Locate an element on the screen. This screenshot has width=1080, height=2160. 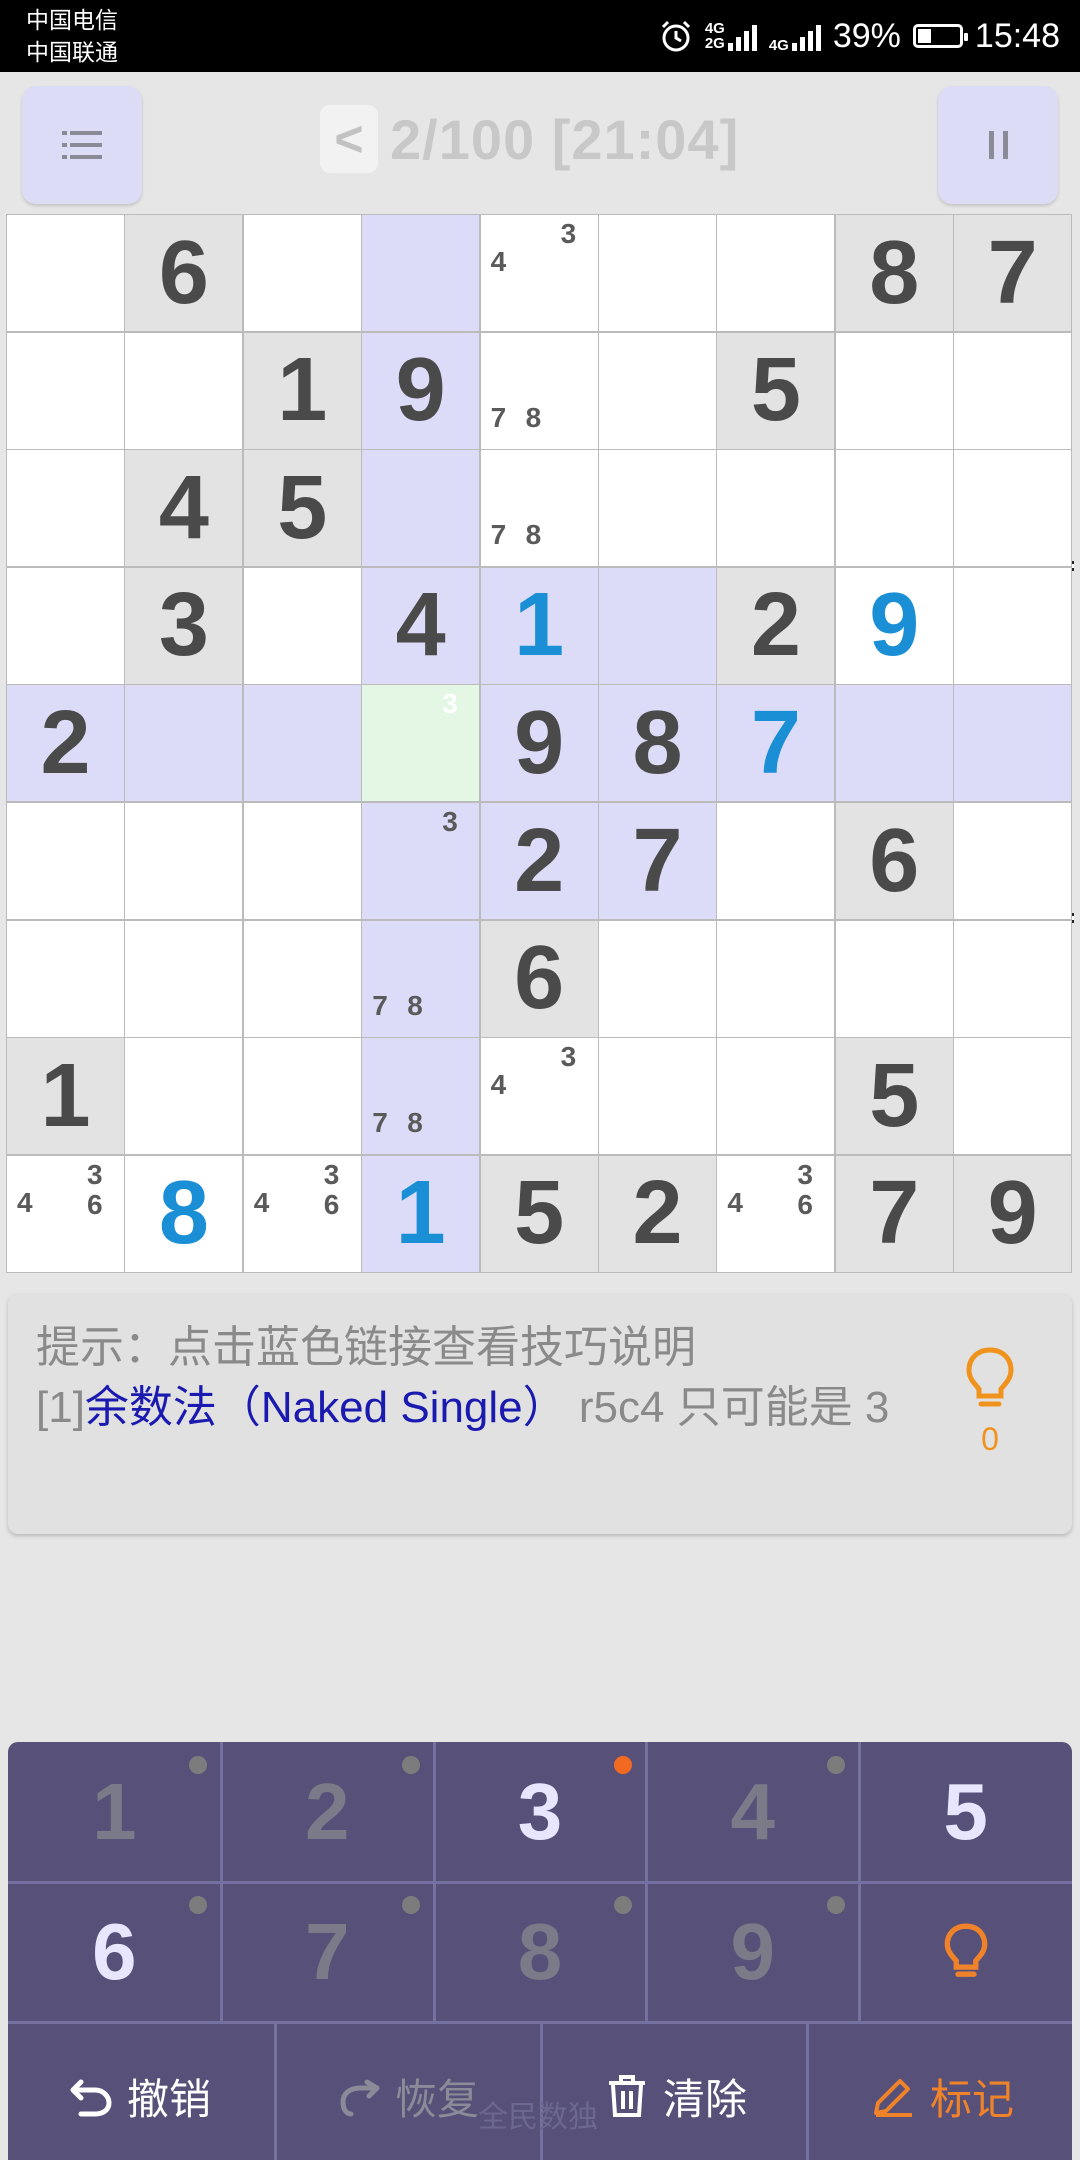
cell-r8c5: 34 is located at coordinates (539, 1096).